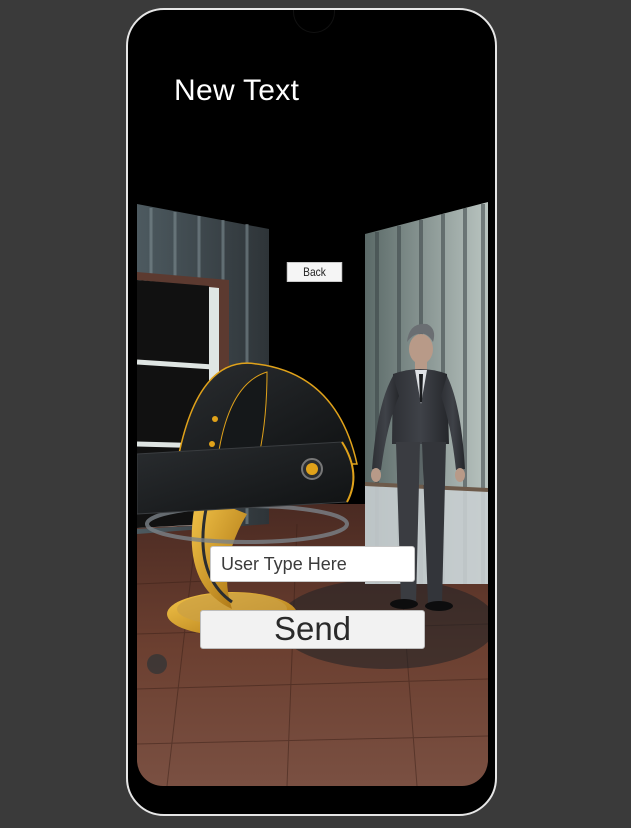  Describe the element at coordinates (314, 272) in the screenshot. I see `back-button: Back` at that location.